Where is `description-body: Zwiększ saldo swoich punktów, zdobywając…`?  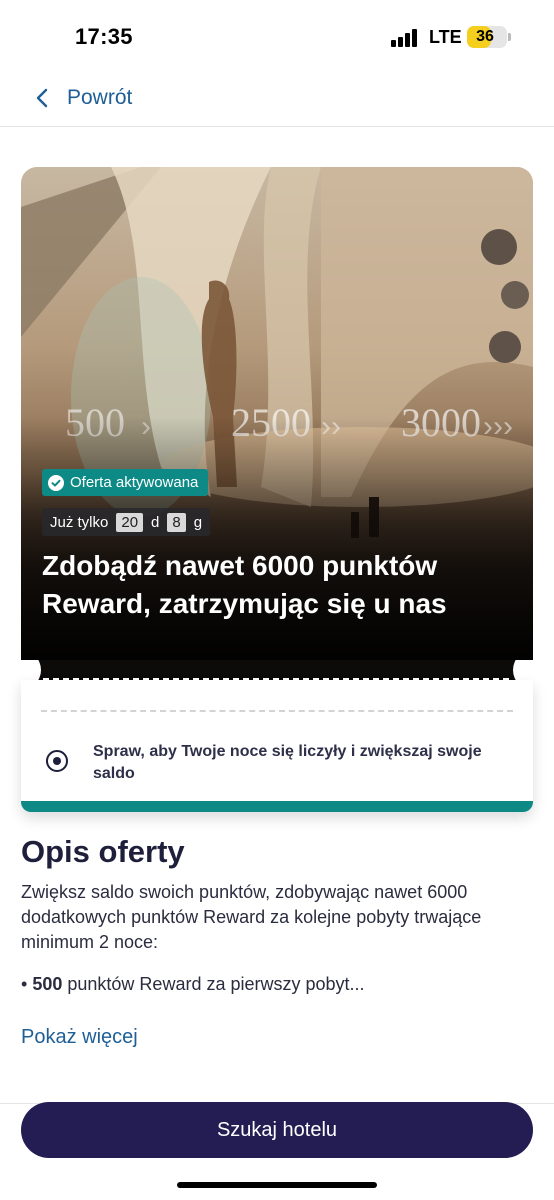 description-body: Zwiększ saldo swoich punktów, zdobywając… is located at coordinates (251, 917).